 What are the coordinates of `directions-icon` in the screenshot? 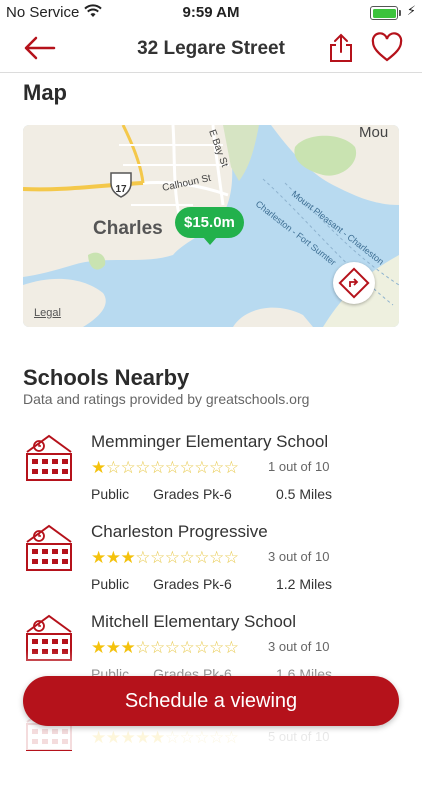 It's located at (354, 283).